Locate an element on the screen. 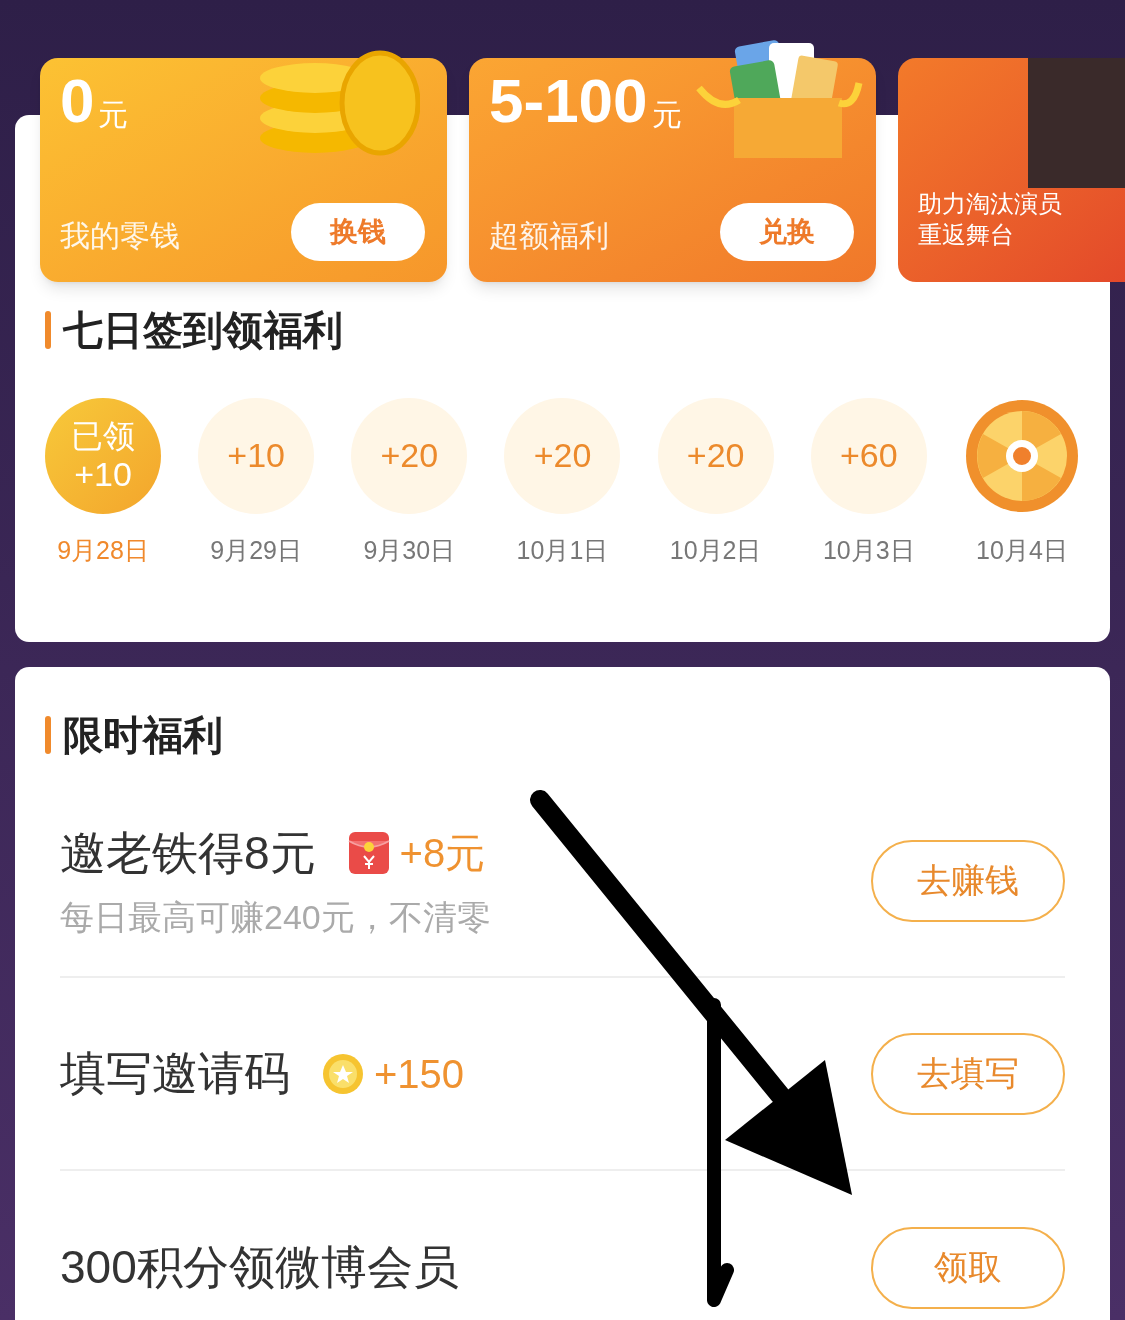  reward-amount: +150 is located at coordinates (419, 1074).